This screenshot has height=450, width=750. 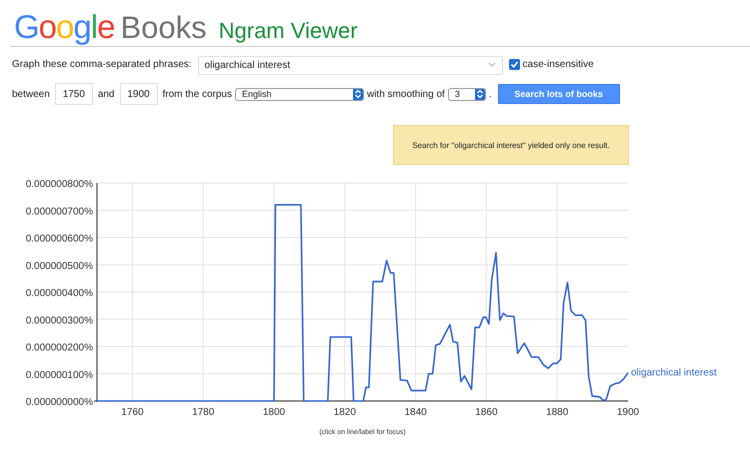 What do you see at coordinates (59, 239) in the screenshot?
I see `y-axis-label: 0.000000600%` at bounding box center [59, 239].